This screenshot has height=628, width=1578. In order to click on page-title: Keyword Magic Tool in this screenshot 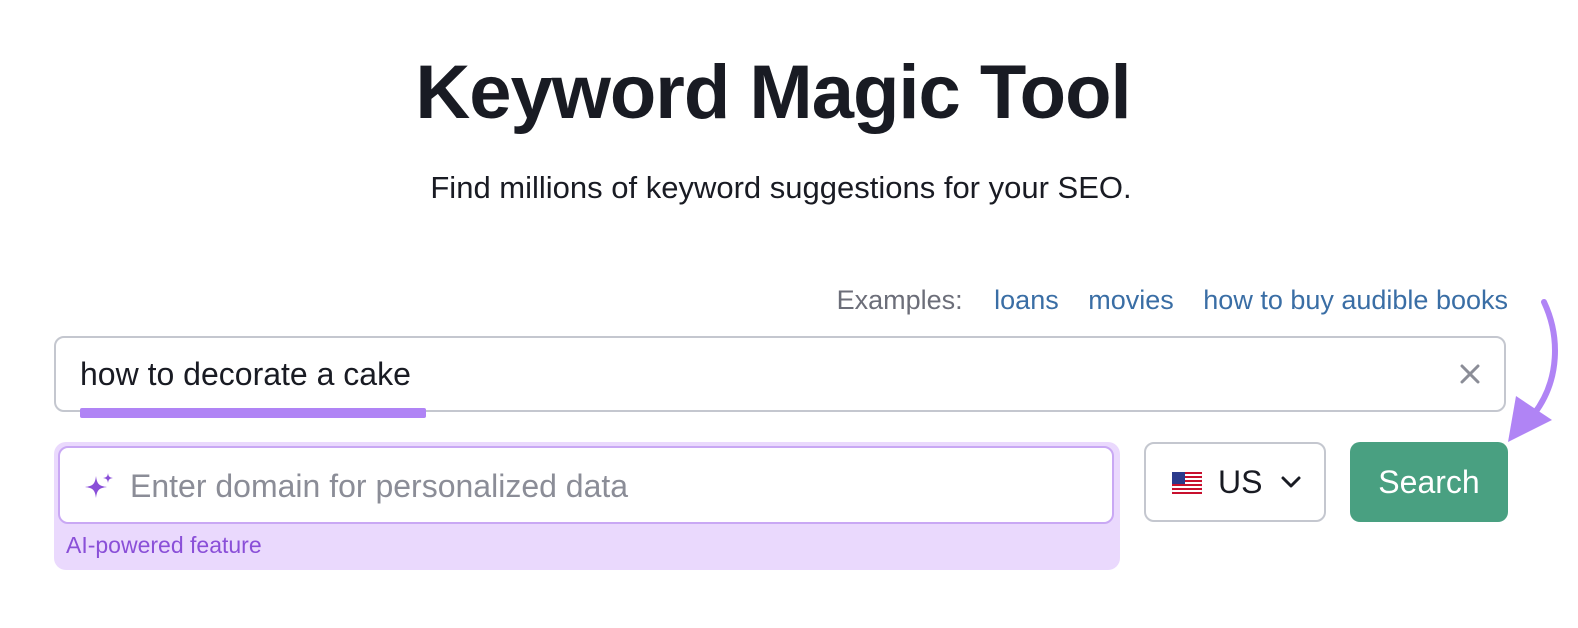, I will do `click(773, 92)`.